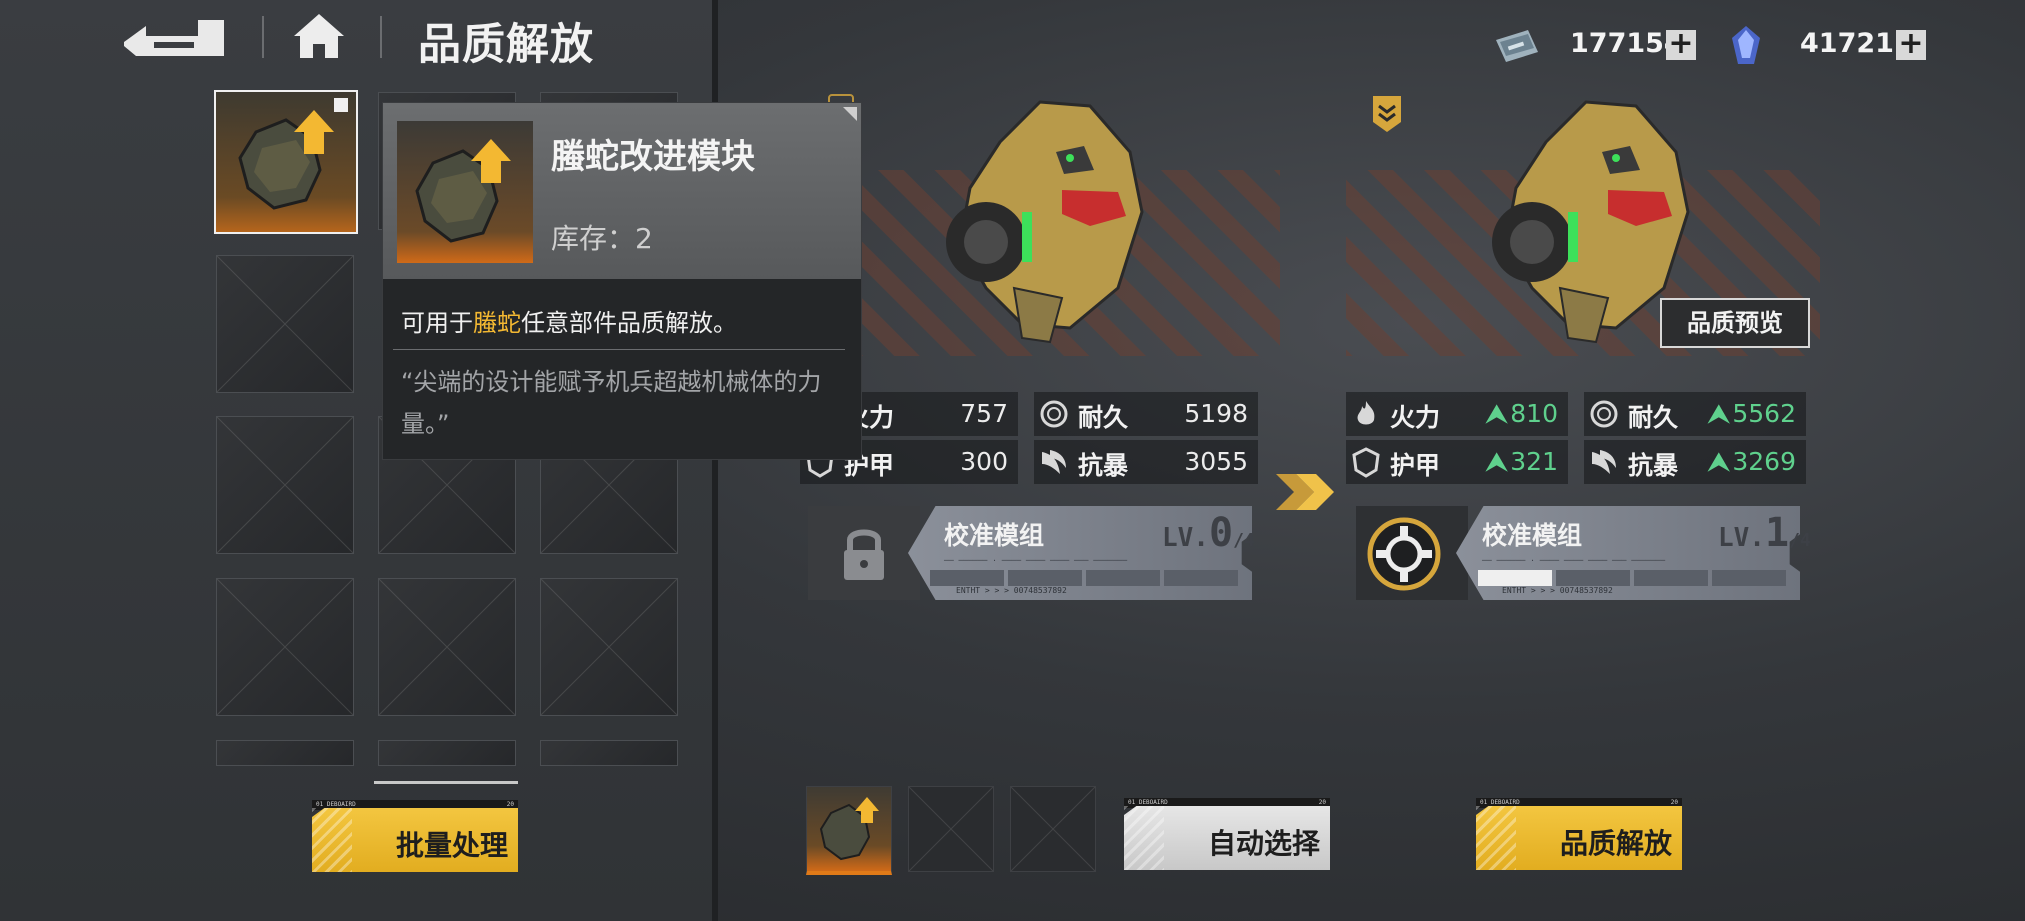 This screenshot has height=921, width=2025. I want to click on stat-durability-current: 耐久 5198, so click(1146, 414).